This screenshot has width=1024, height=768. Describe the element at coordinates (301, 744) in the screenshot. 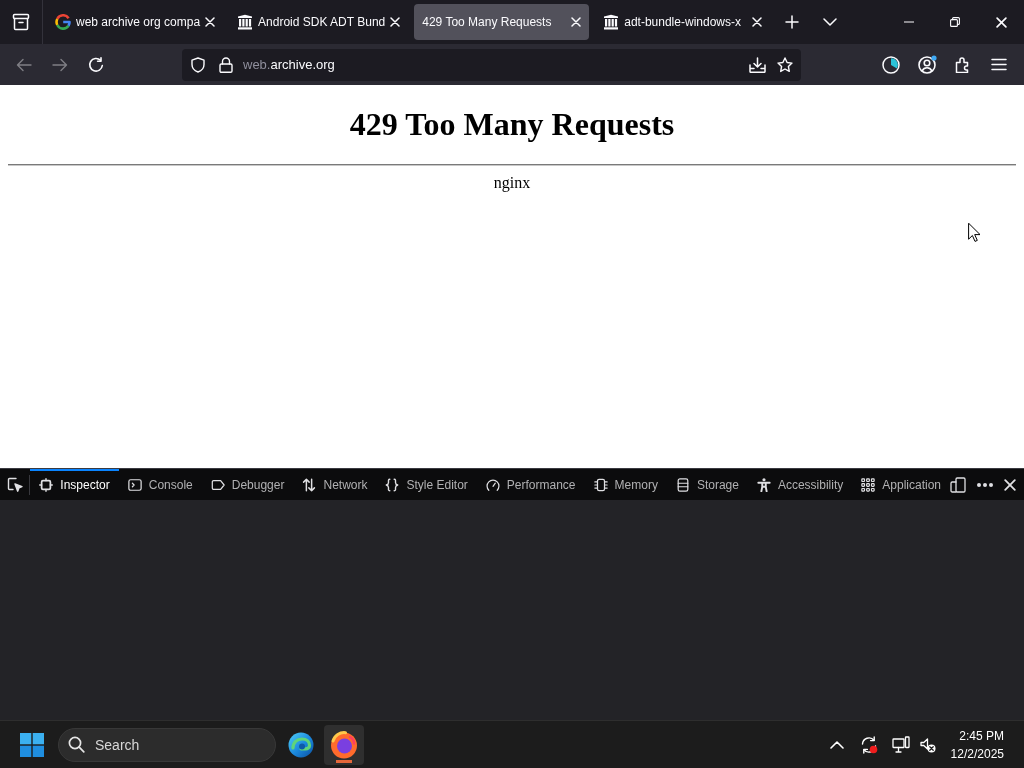

I see `swirl-app-icon` at that location.